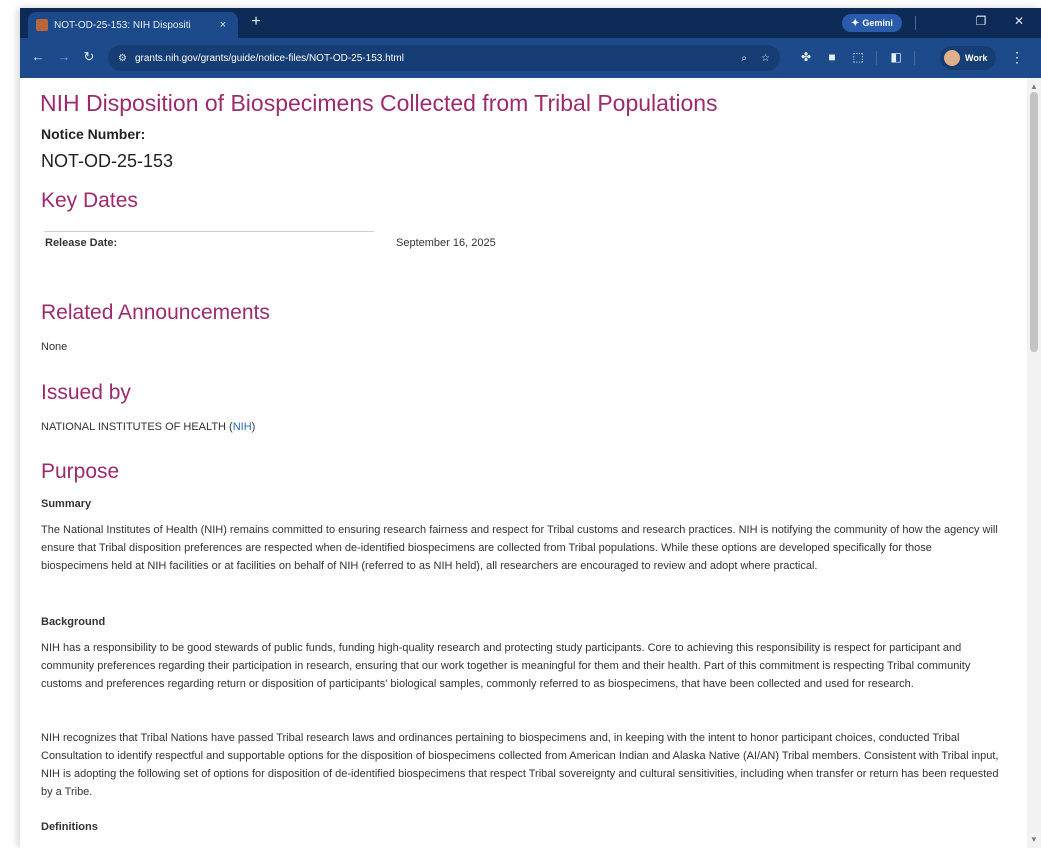 This screenshot has height=848, width=1041. What do you see at coordinates (806, 57) in the screenshot?
I see `extensions-icon: ✤` at bounding box center [806, 57].